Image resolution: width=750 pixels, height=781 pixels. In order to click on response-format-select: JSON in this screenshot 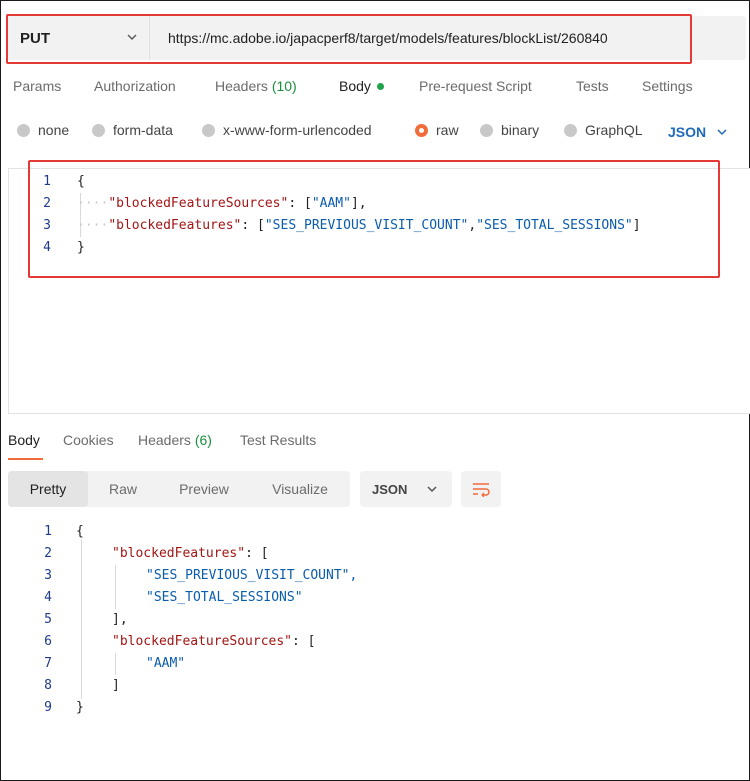, I will do `click(406, 489)`.